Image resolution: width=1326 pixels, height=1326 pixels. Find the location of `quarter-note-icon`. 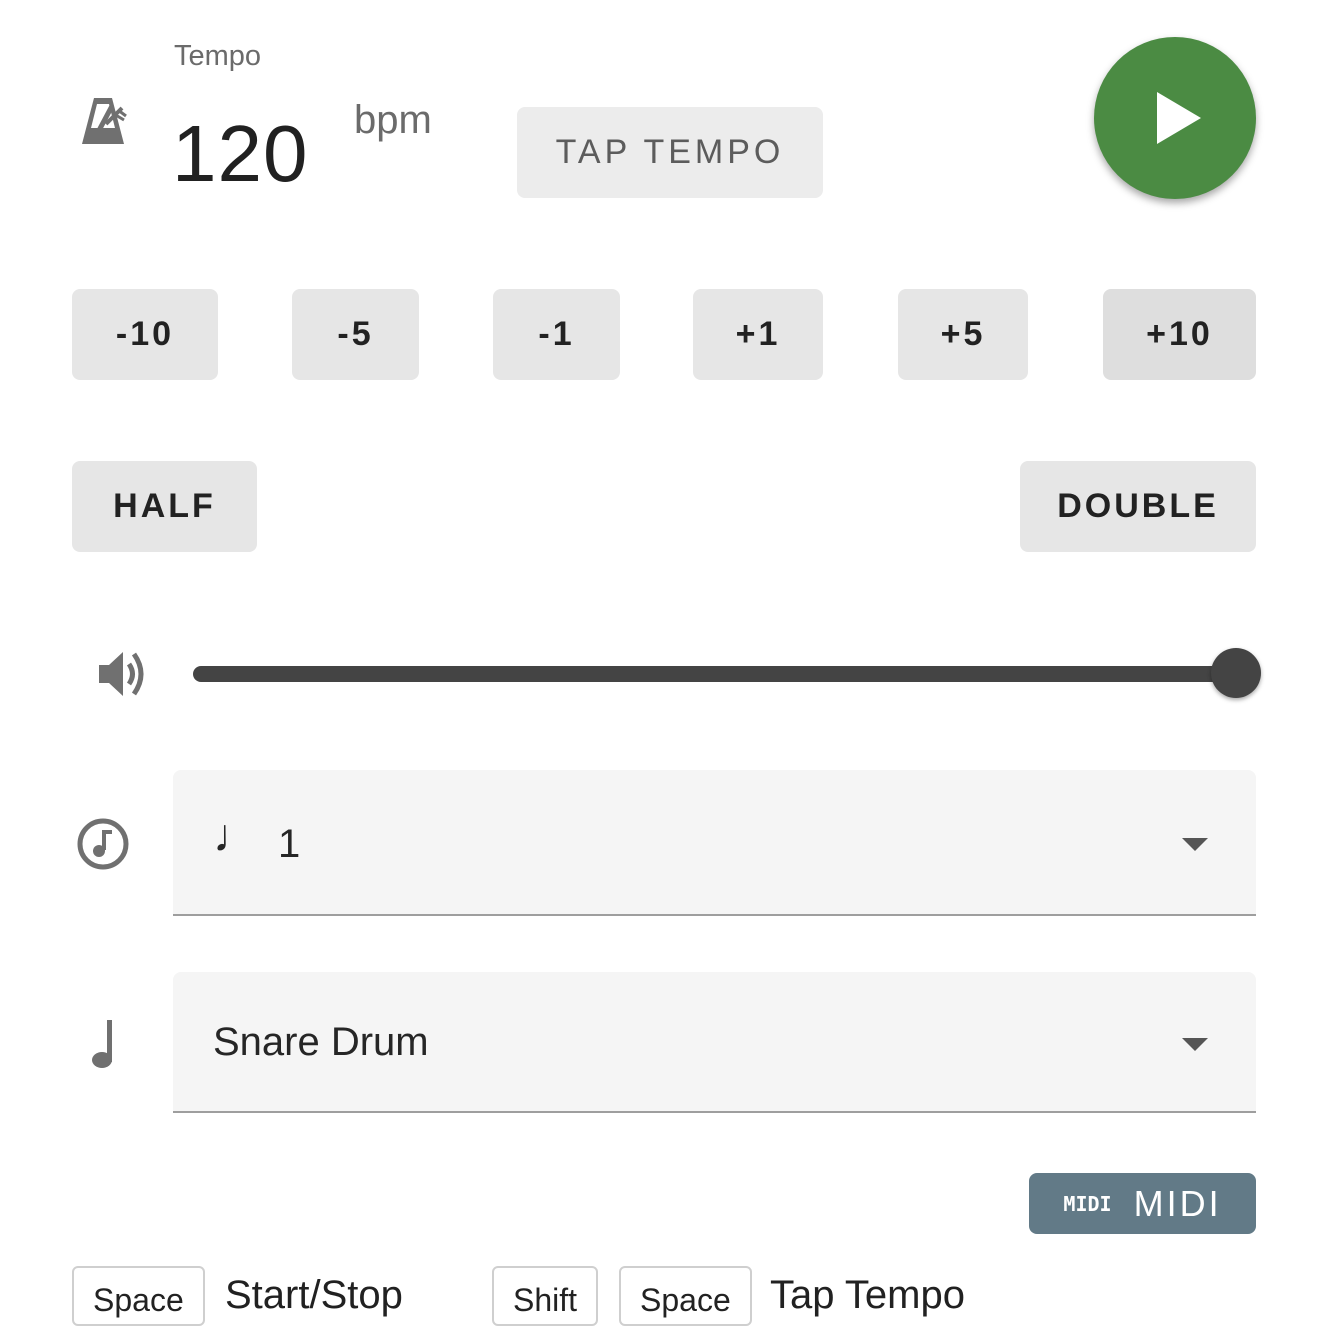

quarter-note-icon is located at coordinates (102, 1044).